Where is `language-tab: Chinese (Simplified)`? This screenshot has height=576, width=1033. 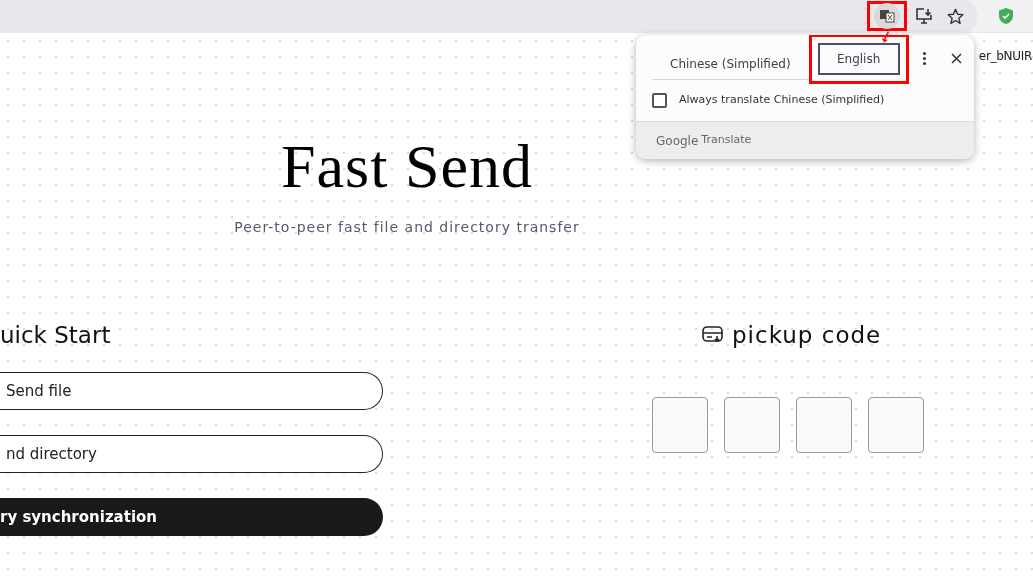
language-tab: Chinese (Simplified) is located at coordinates (730, 64).